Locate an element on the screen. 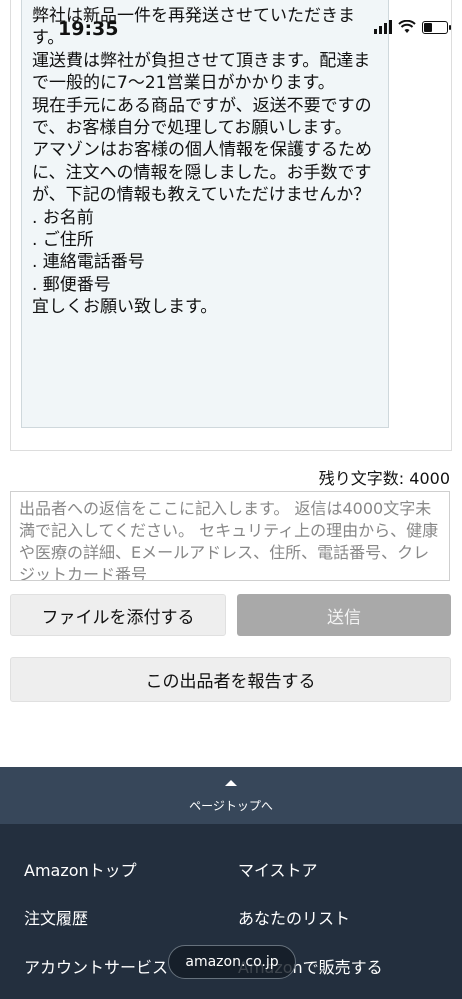 Image resolution: width=462 pixels, height=999 pixels. message-line: 現在手元にある商品ですが、返送不要ですので、お客様自分で処理してお願いします。 is located at coordinates (202, 117).